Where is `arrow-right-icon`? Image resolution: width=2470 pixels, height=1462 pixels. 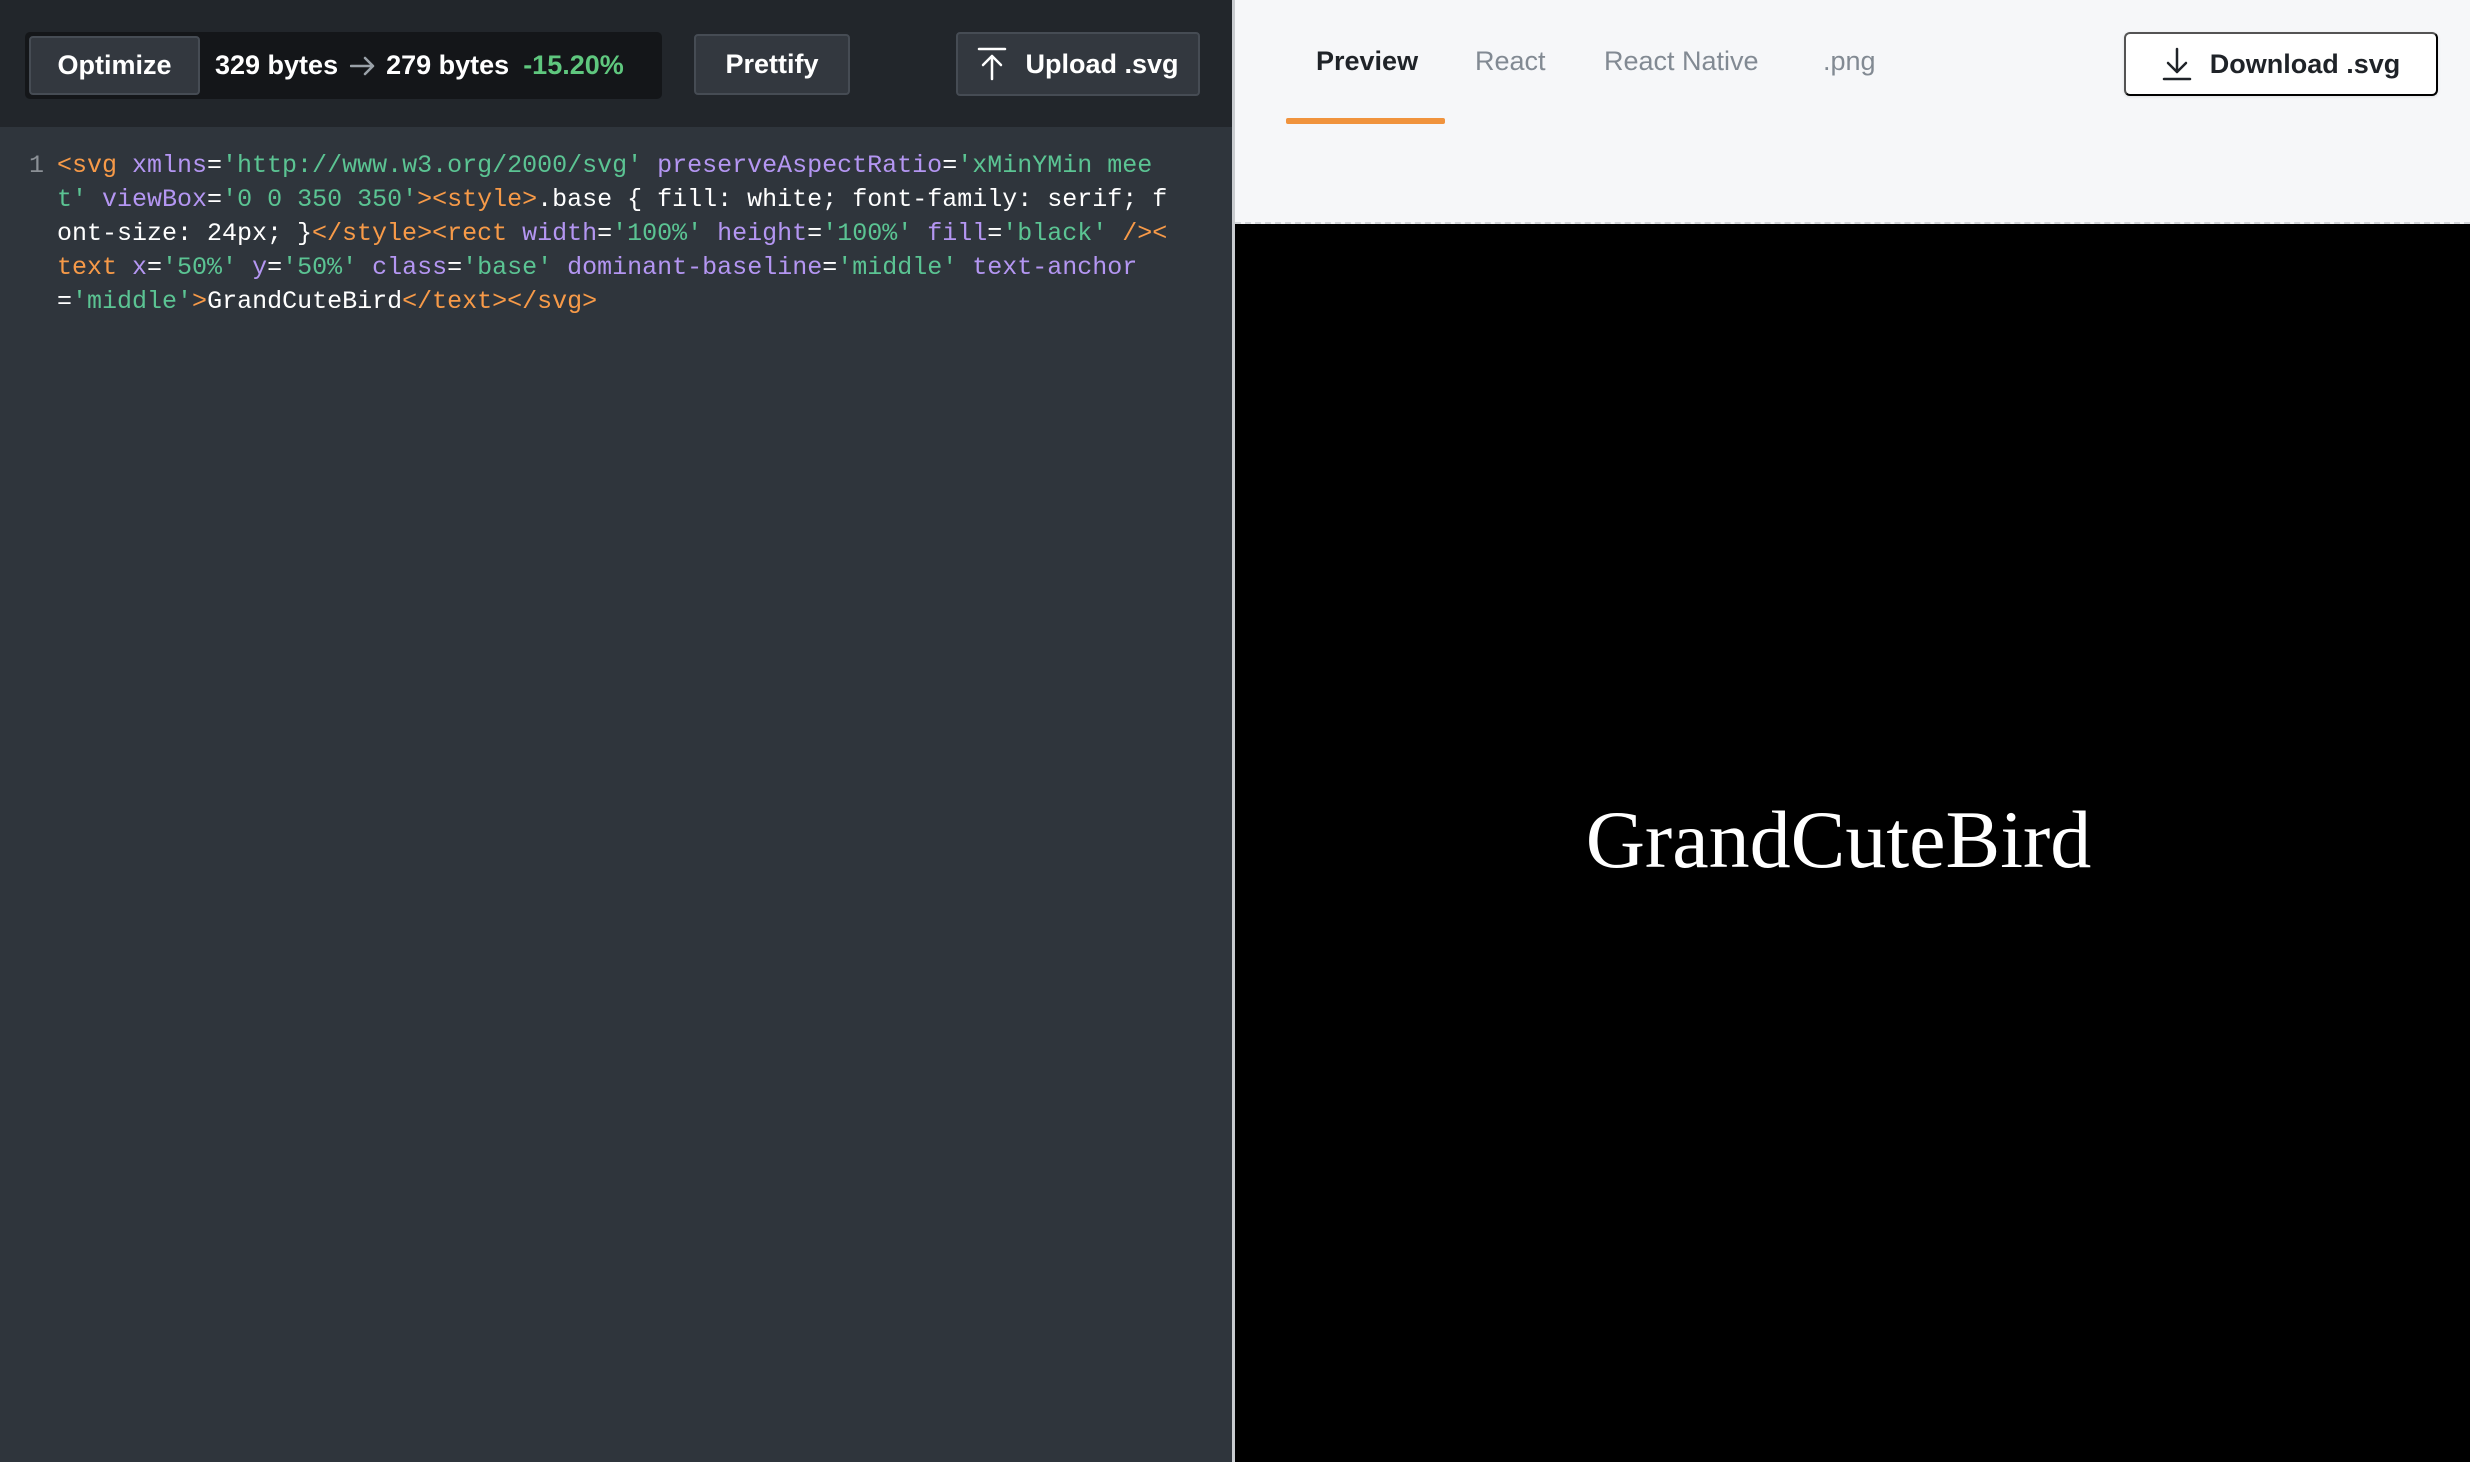 arrow-right-icon is located at coordinates (363, 66).